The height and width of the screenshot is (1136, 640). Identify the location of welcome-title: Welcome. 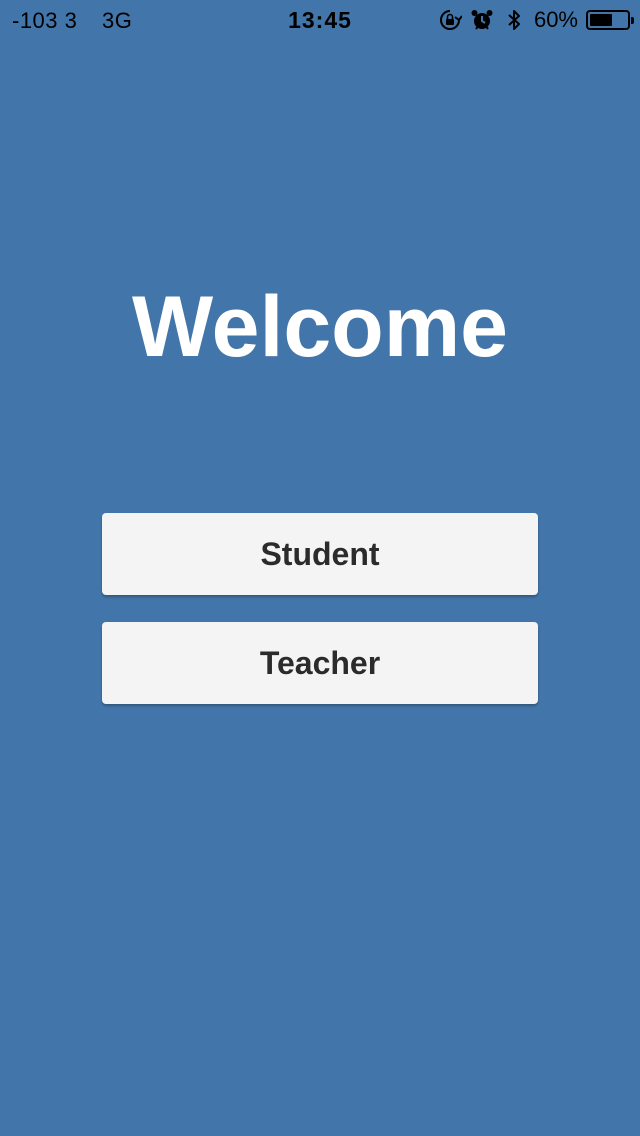
(320, 327).